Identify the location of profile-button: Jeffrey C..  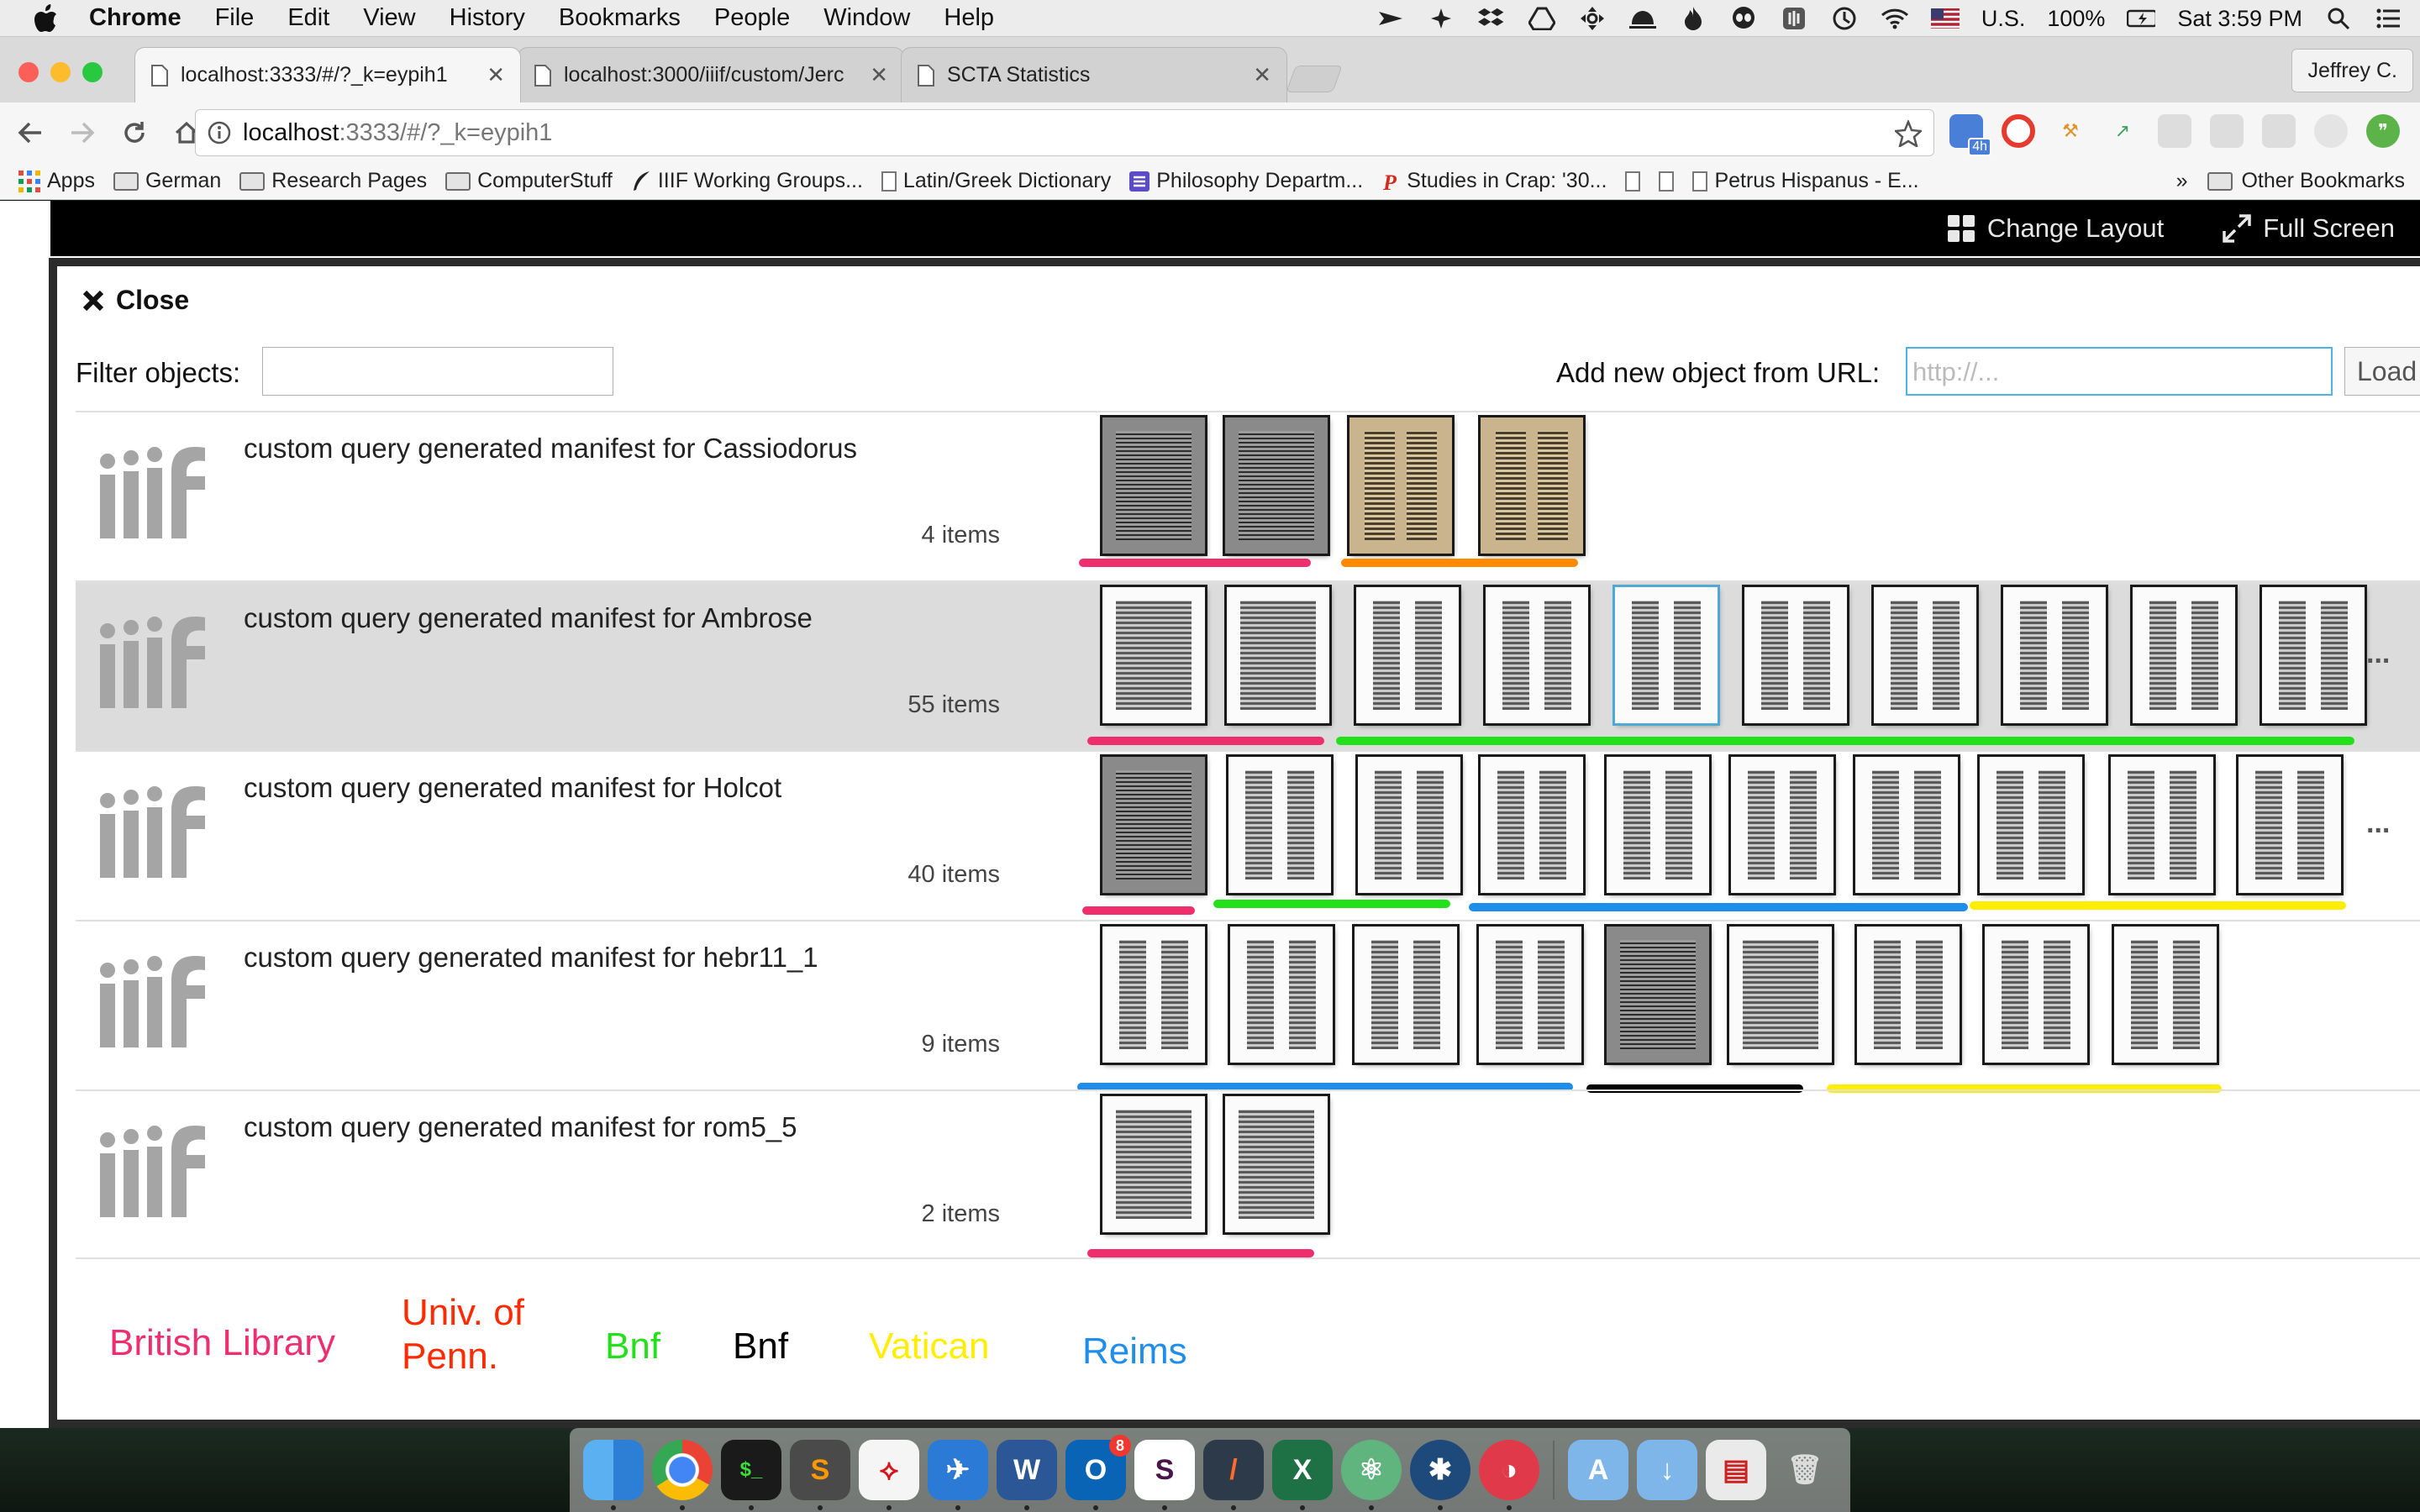
(2352, 70).